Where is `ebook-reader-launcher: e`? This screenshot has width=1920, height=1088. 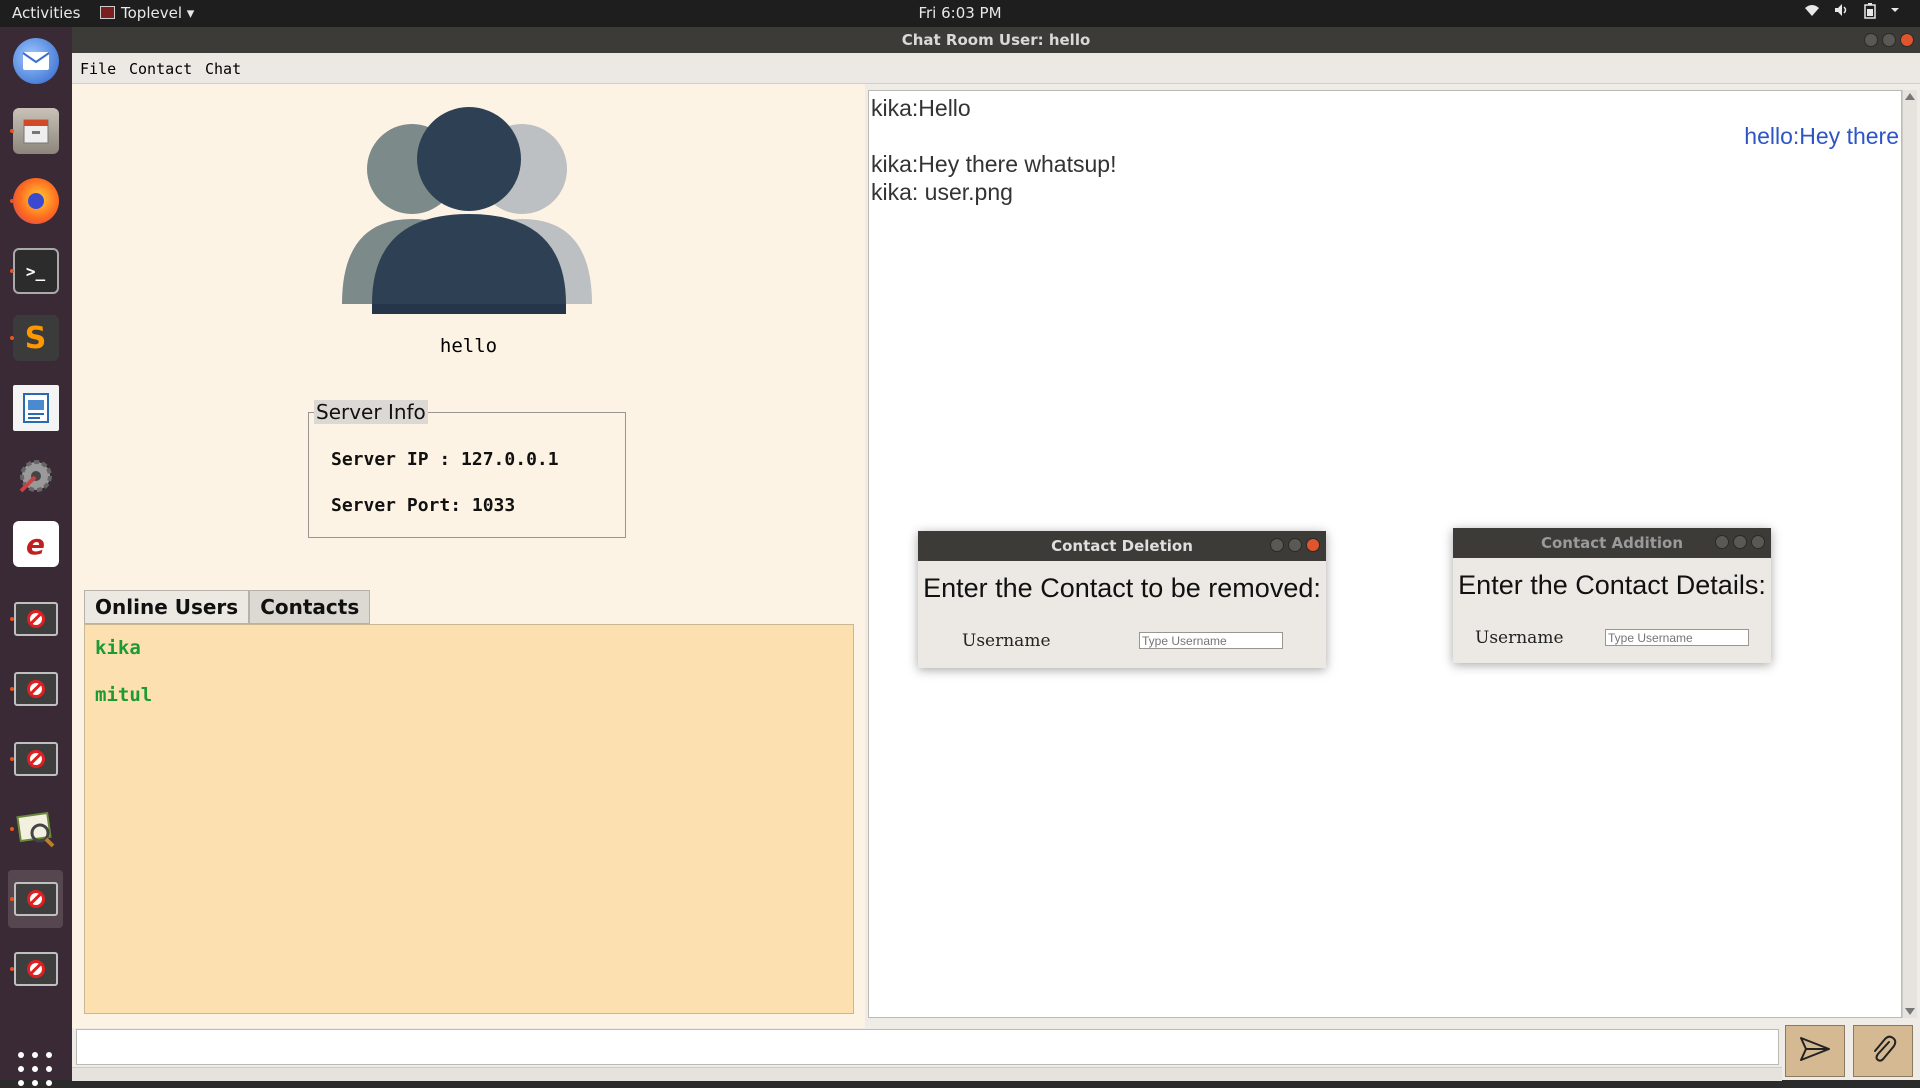
ebook-reader-launcher: e is located at coordinates (35, 544).